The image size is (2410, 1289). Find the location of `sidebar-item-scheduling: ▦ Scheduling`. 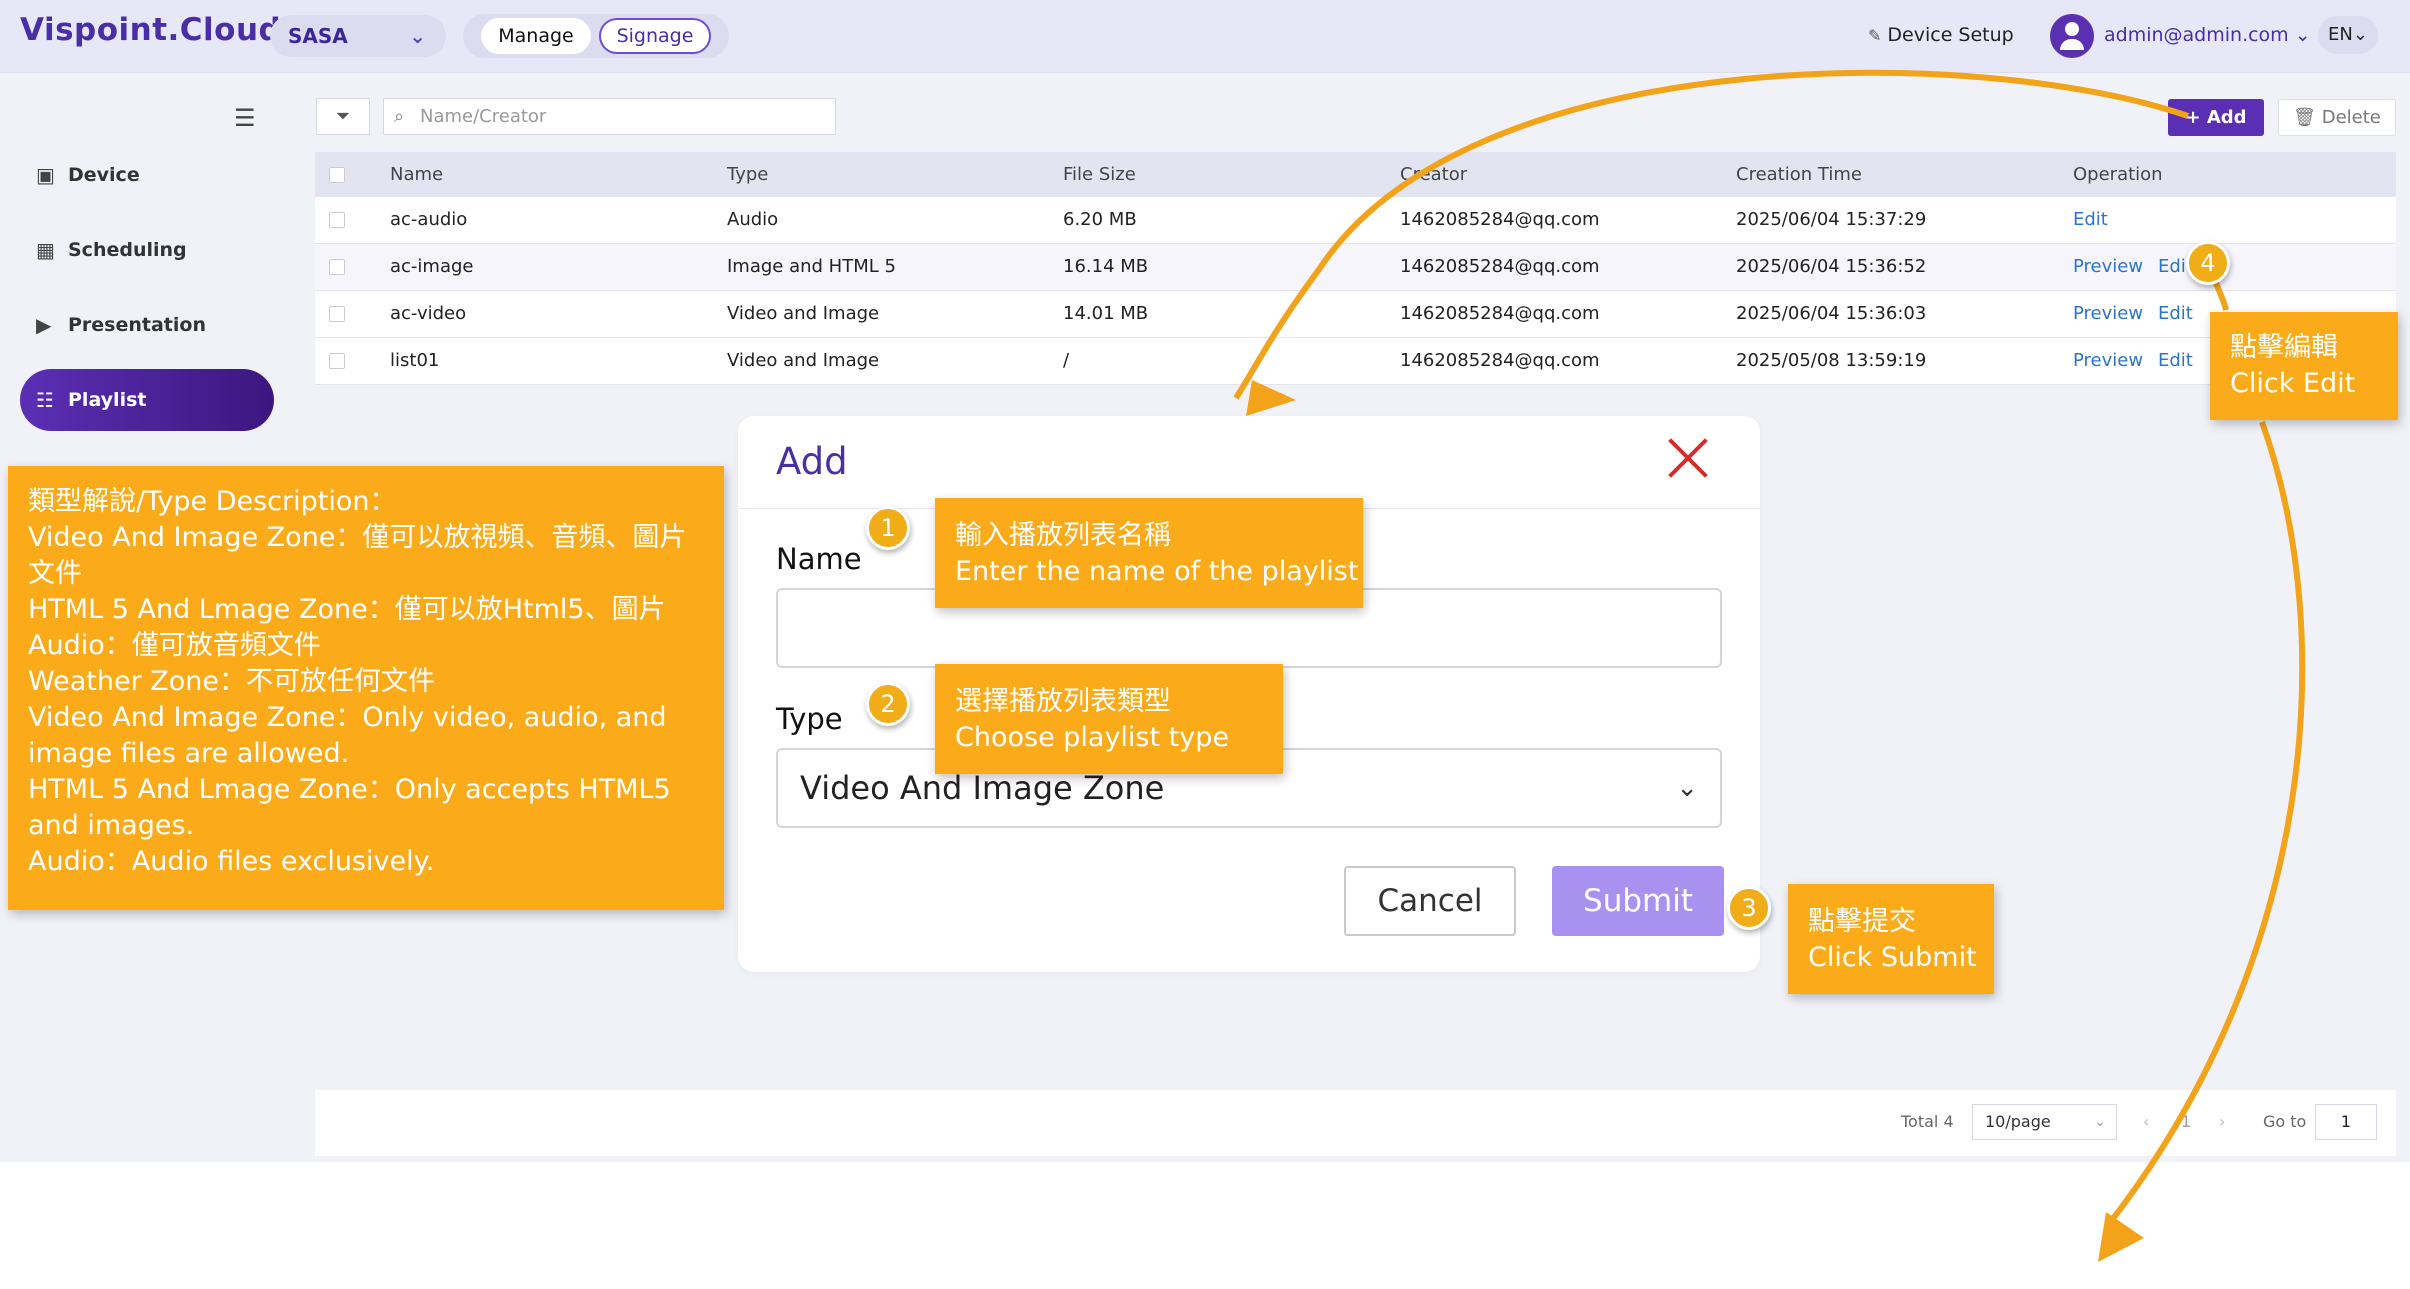

sidebar-item-scheduling: ▦ Scheduling is located at coordinates (147, 250).